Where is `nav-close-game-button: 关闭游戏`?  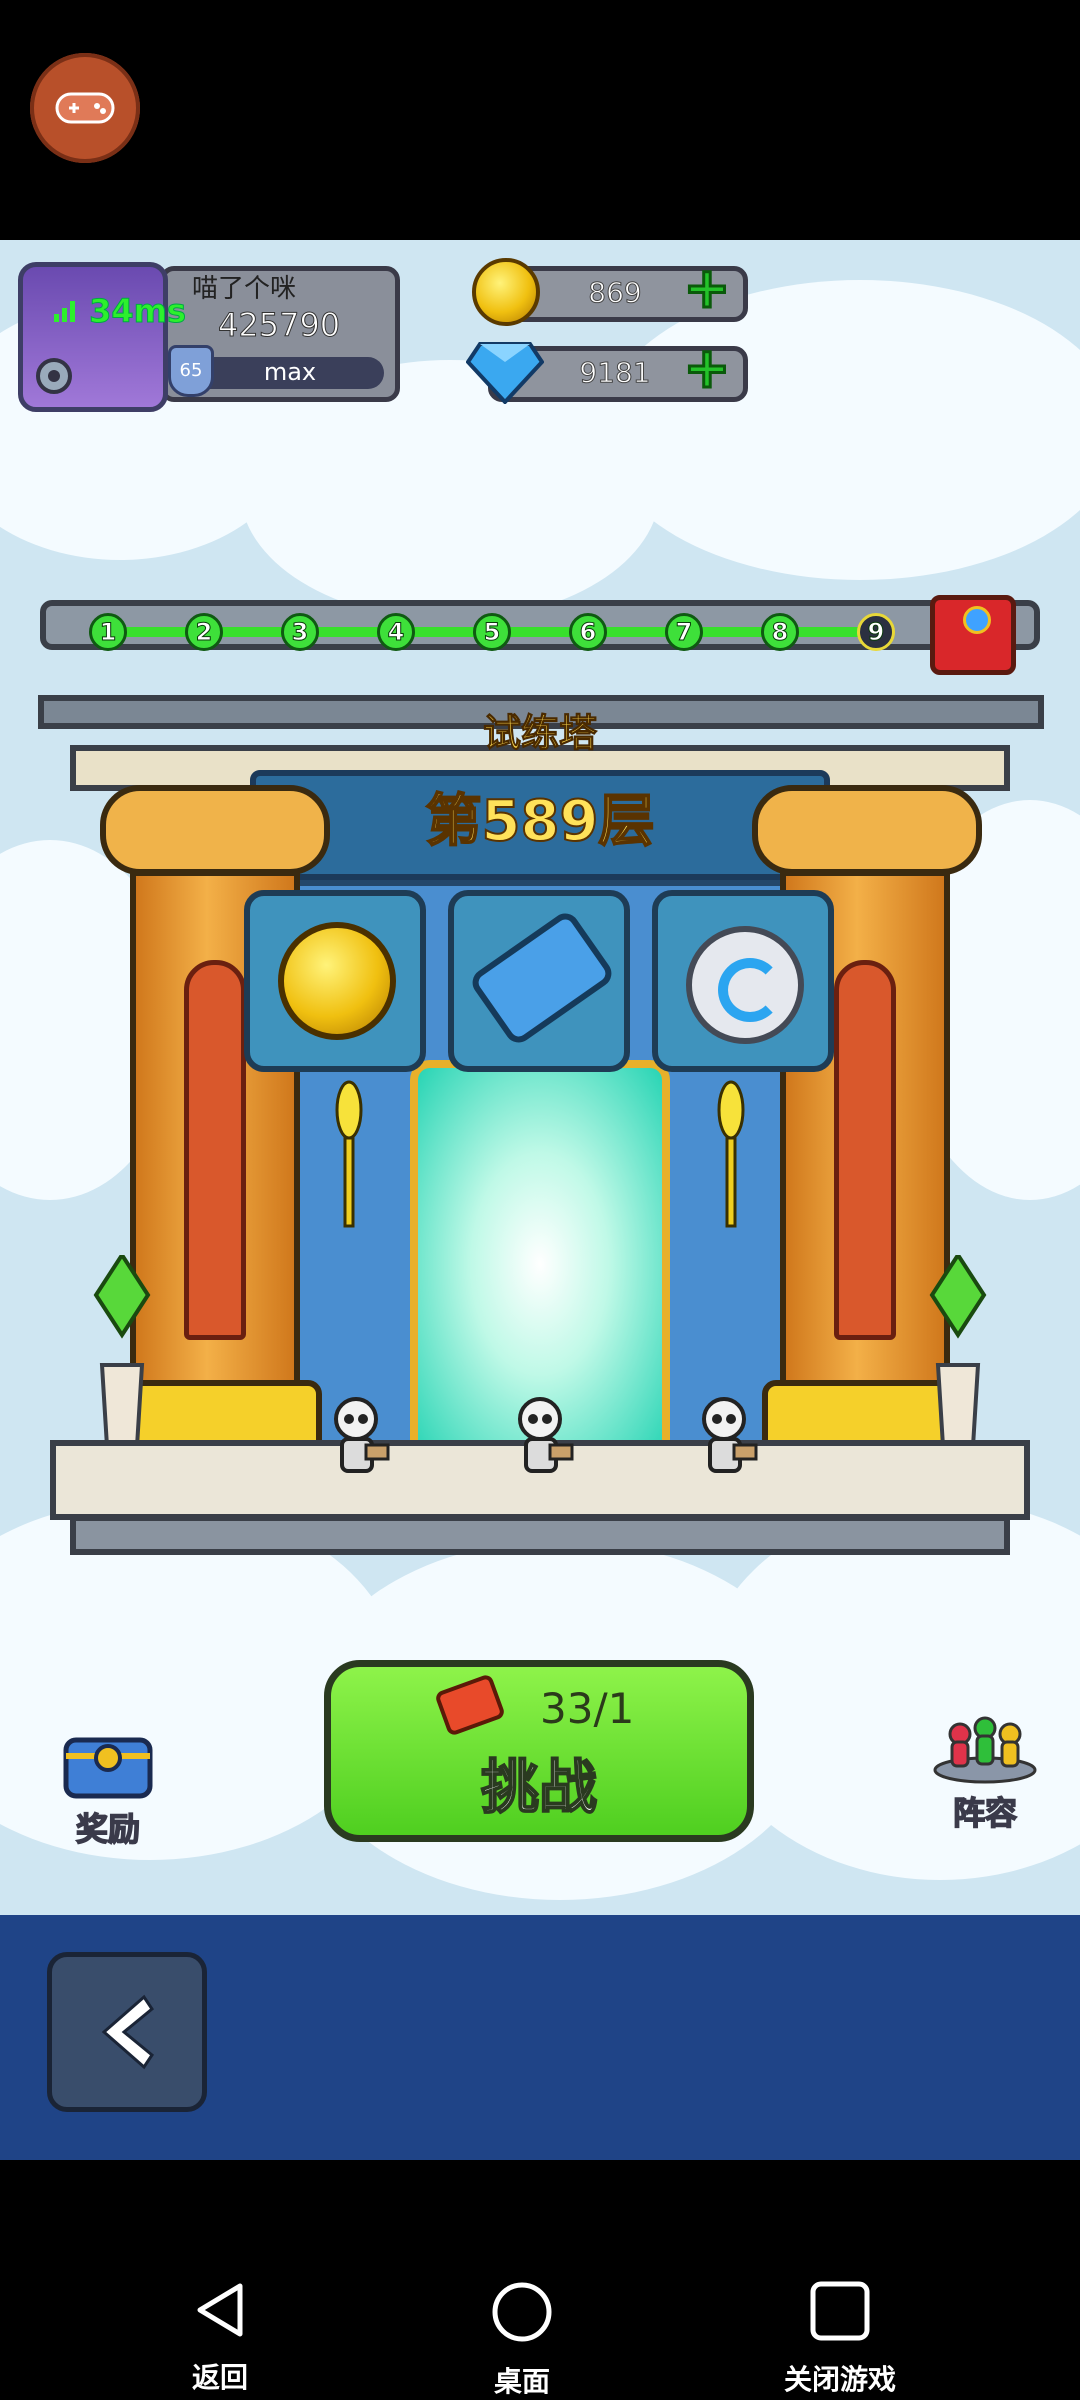 nav-close-game-button: 关闭游戏 is located at coordinates (840, 2339).